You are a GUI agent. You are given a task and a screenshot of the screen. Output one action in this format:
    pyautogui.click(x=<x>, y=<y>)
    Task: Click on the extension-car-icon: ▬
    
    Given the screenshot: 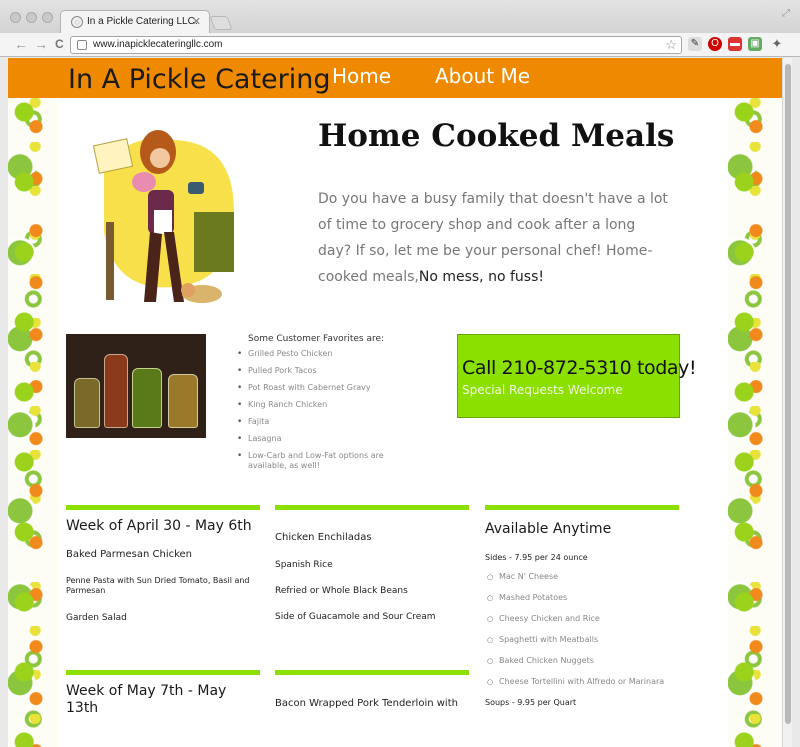 What is the action you would take?
    pyautogui.click(x=735, y=44)
    